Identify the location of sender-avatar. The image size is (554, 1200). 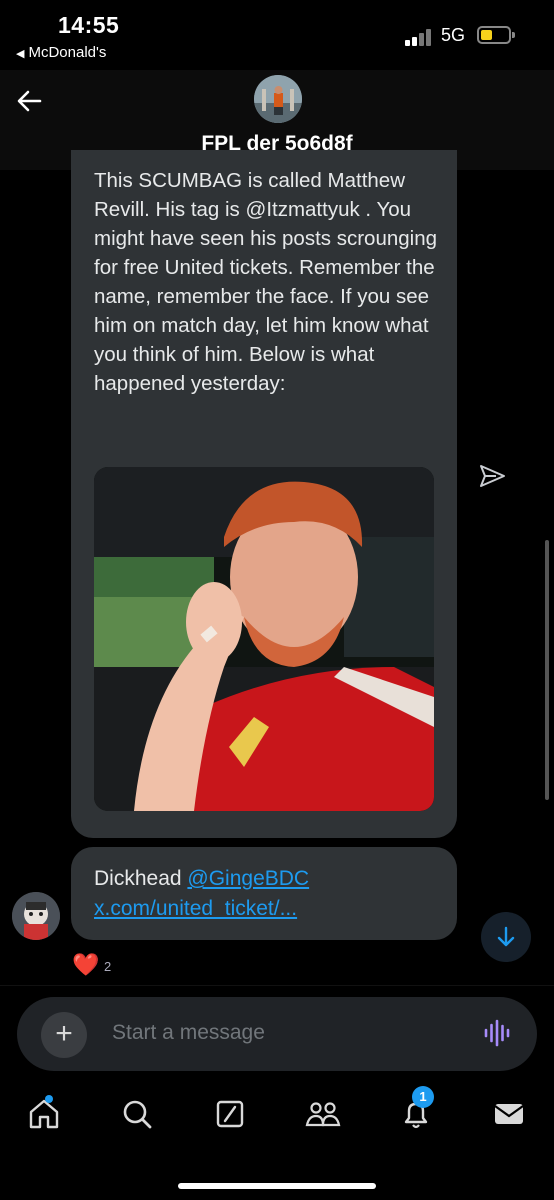
(36, 916).